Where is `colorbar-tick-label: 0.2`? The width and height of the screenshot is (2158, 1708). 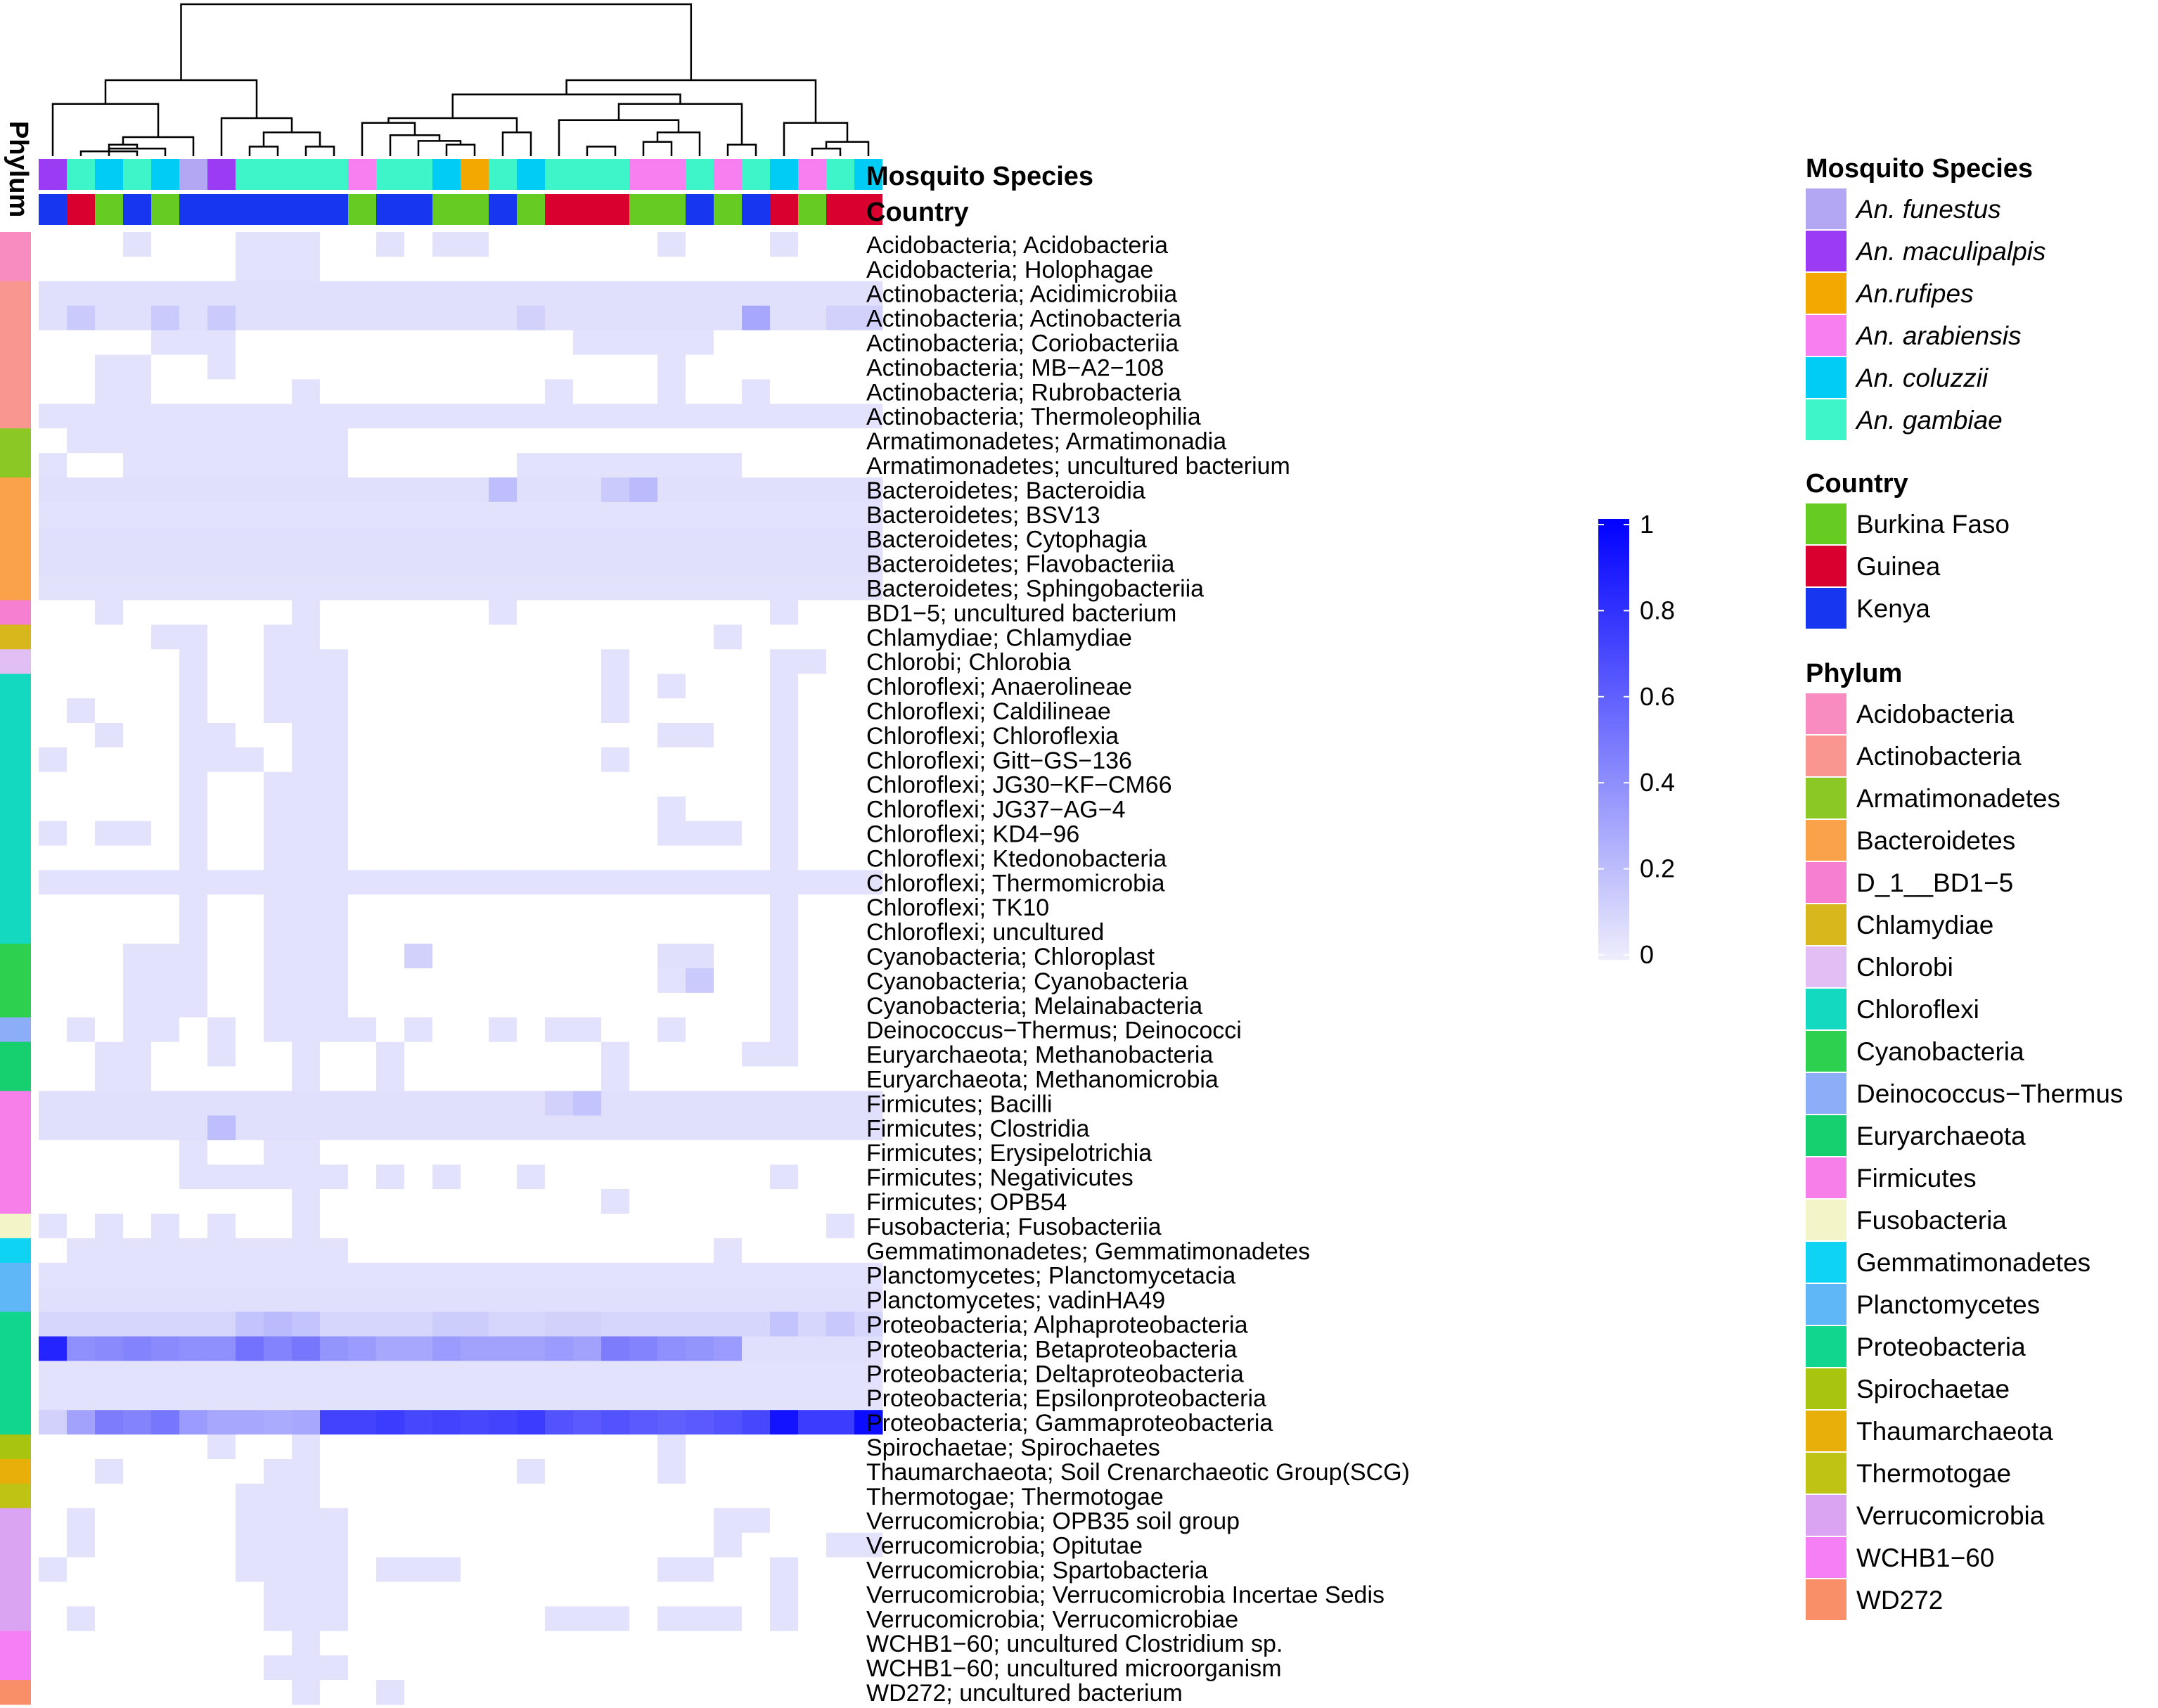 colorbar-tick-label: 0.2 is located at coordinates (1657, 868).